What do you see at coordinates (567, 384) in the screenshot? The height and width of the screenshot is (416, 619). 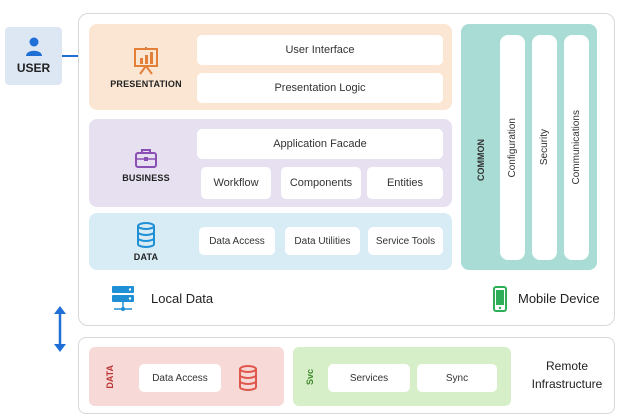 I see `remote-title-line2: Infrastructure` at bounding box center [567, 384].